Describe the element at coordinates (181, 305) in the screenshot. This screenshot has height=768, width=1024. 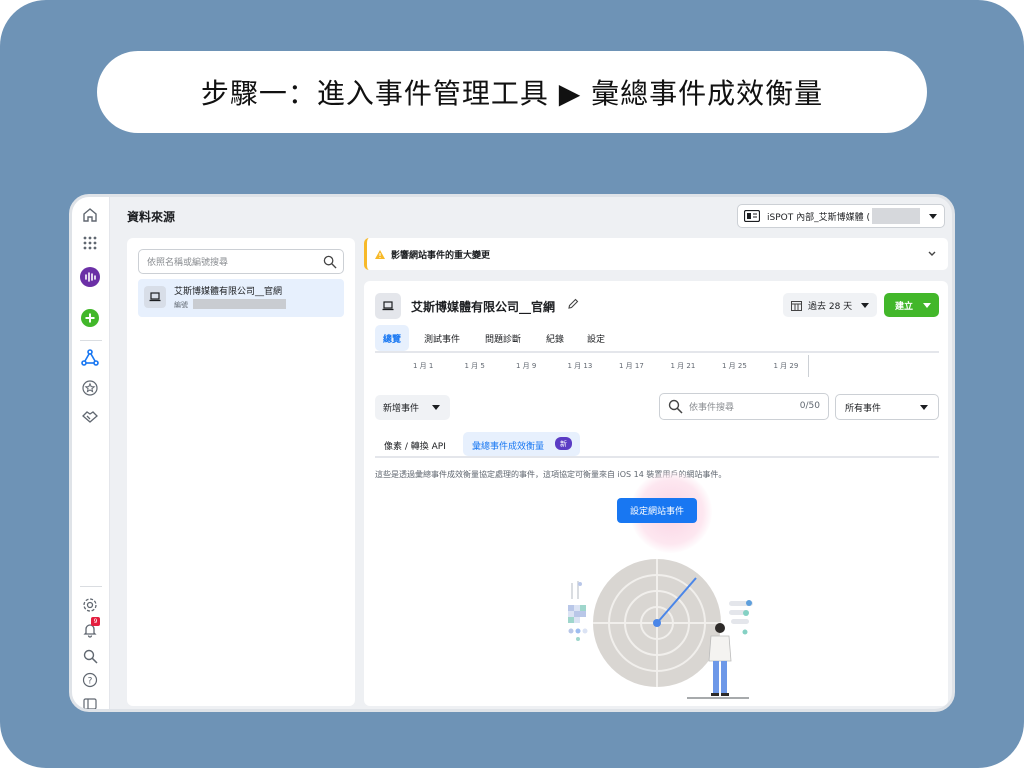
I see `data-source-id-label: 編號` at that location.